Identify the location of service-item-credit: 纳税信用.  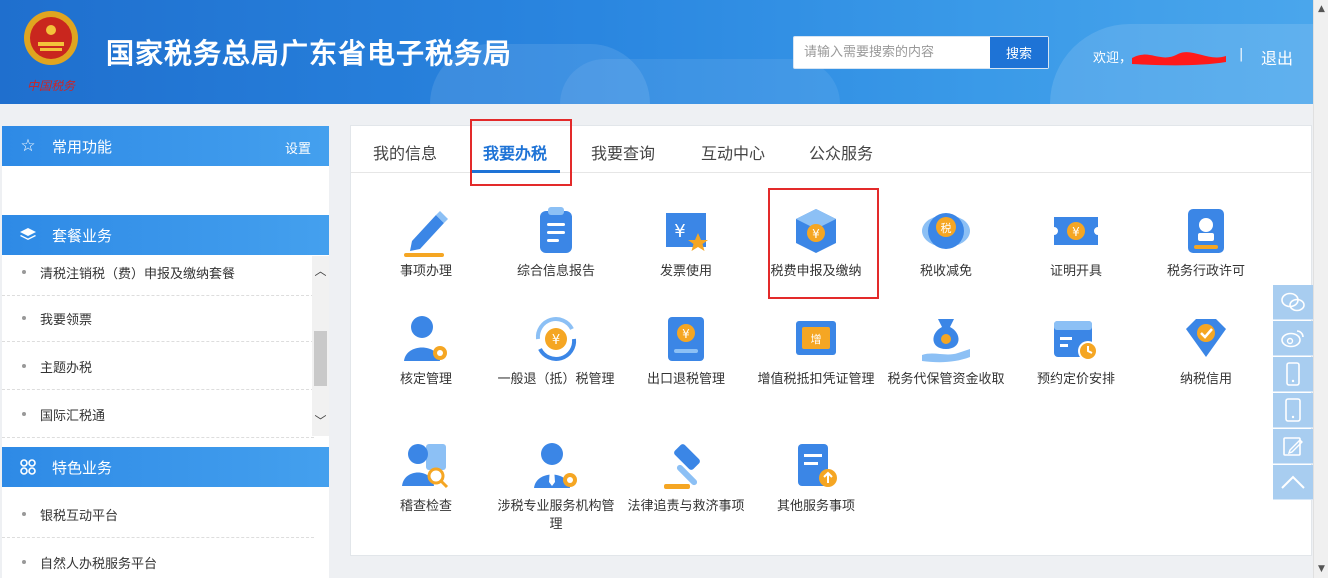
(1206, 350).